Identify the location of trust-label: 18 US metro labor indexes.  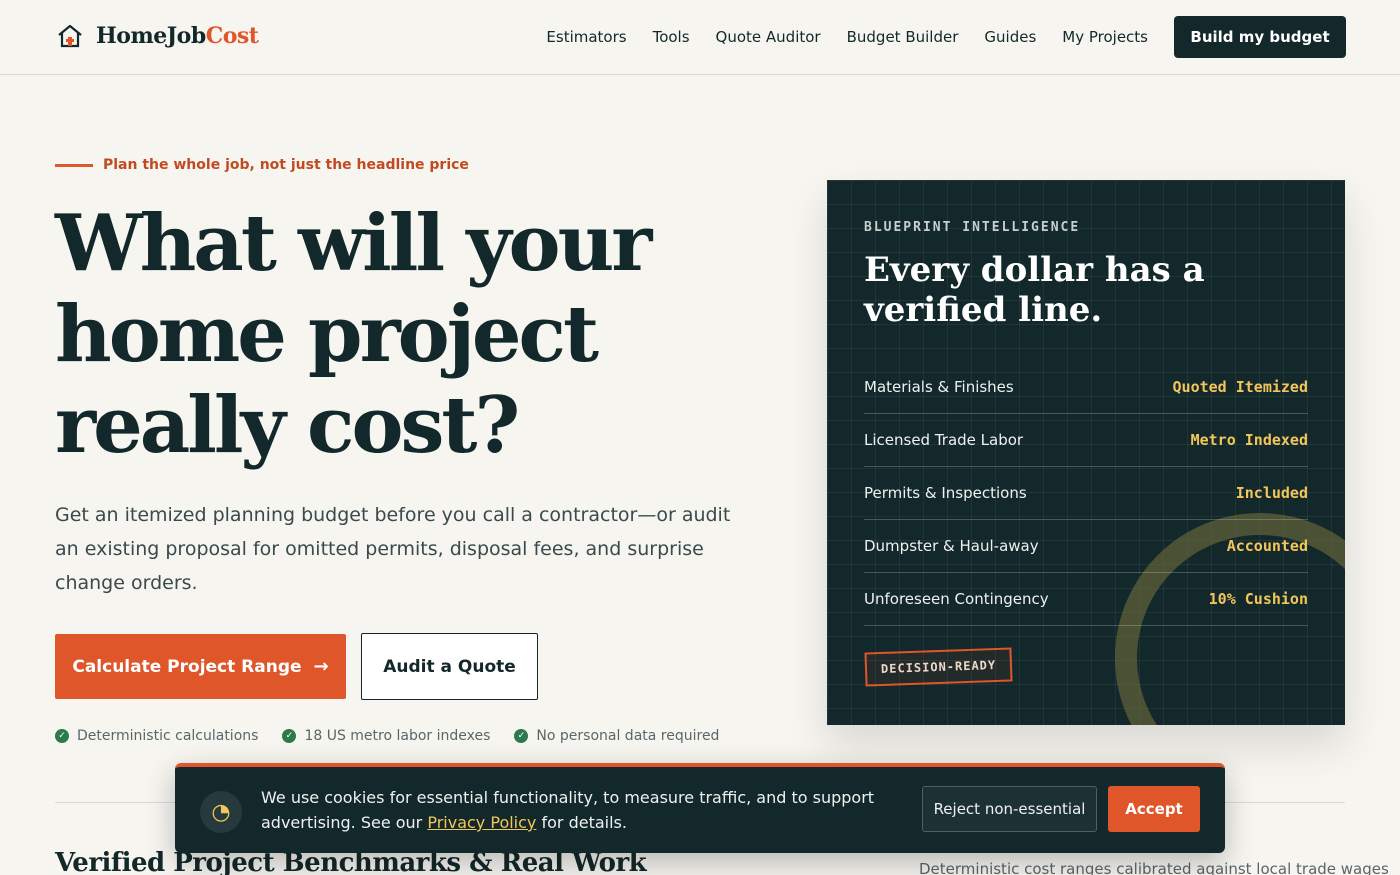
(397, 736).